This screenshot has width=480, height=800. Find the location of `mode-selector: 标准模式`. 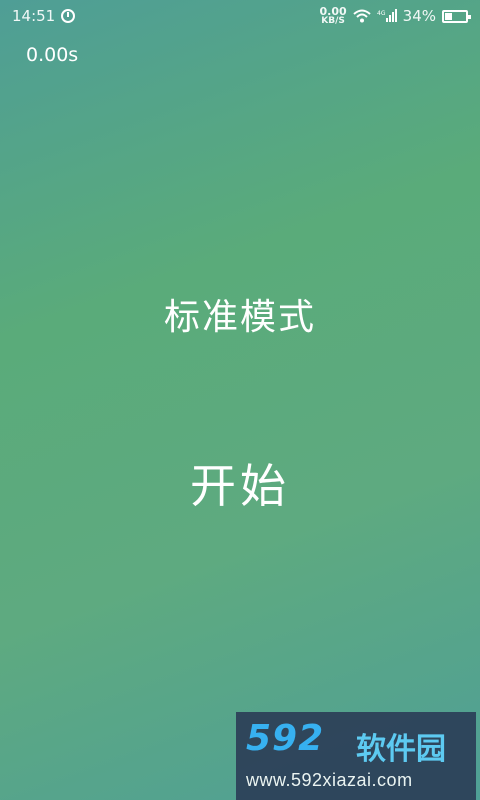

mode-selector: 标准模式 is located at coordinates (240, 314).